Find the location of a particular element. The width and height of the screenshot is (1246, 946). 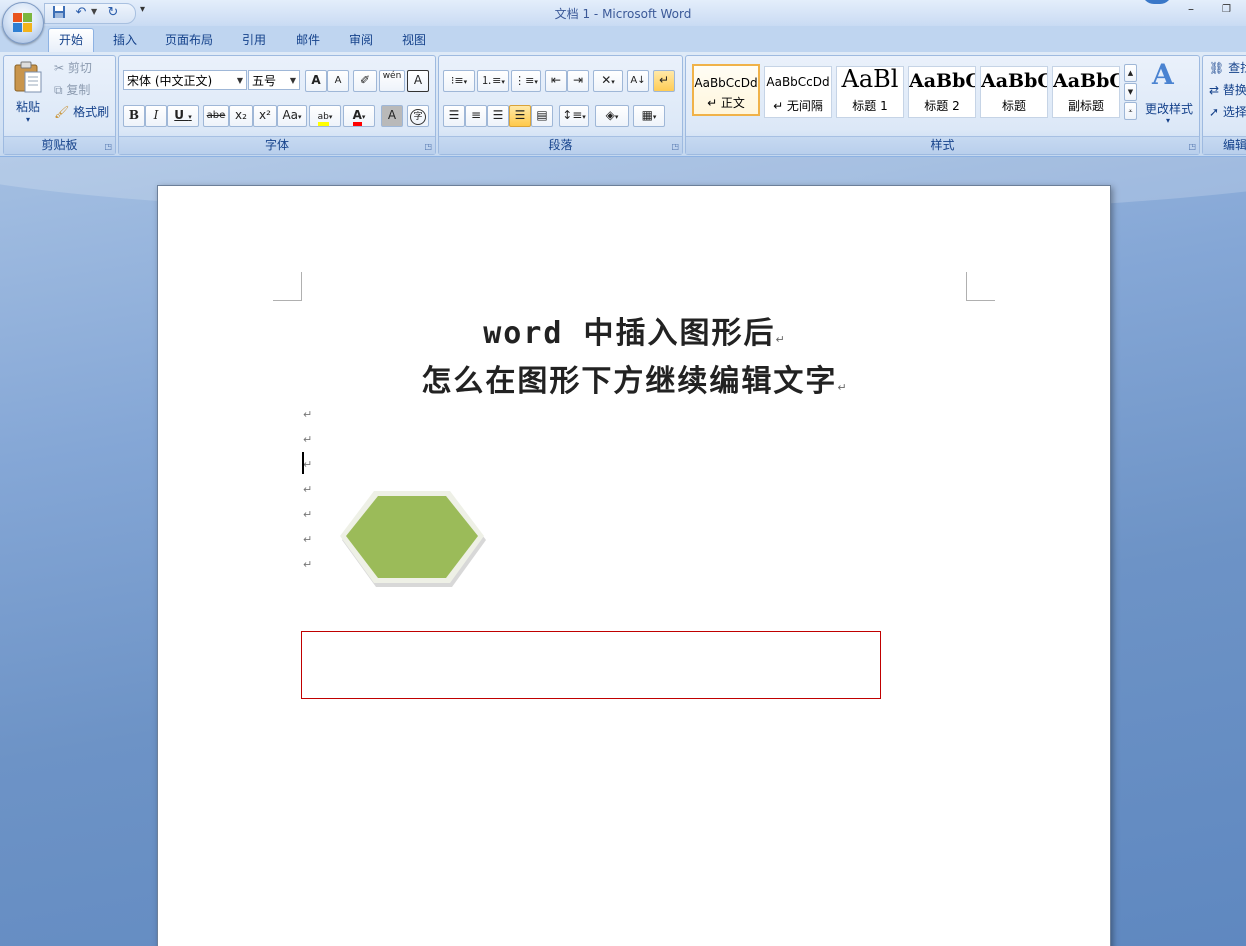

align-right-button: ☰ is located at coordinates (498, 116).